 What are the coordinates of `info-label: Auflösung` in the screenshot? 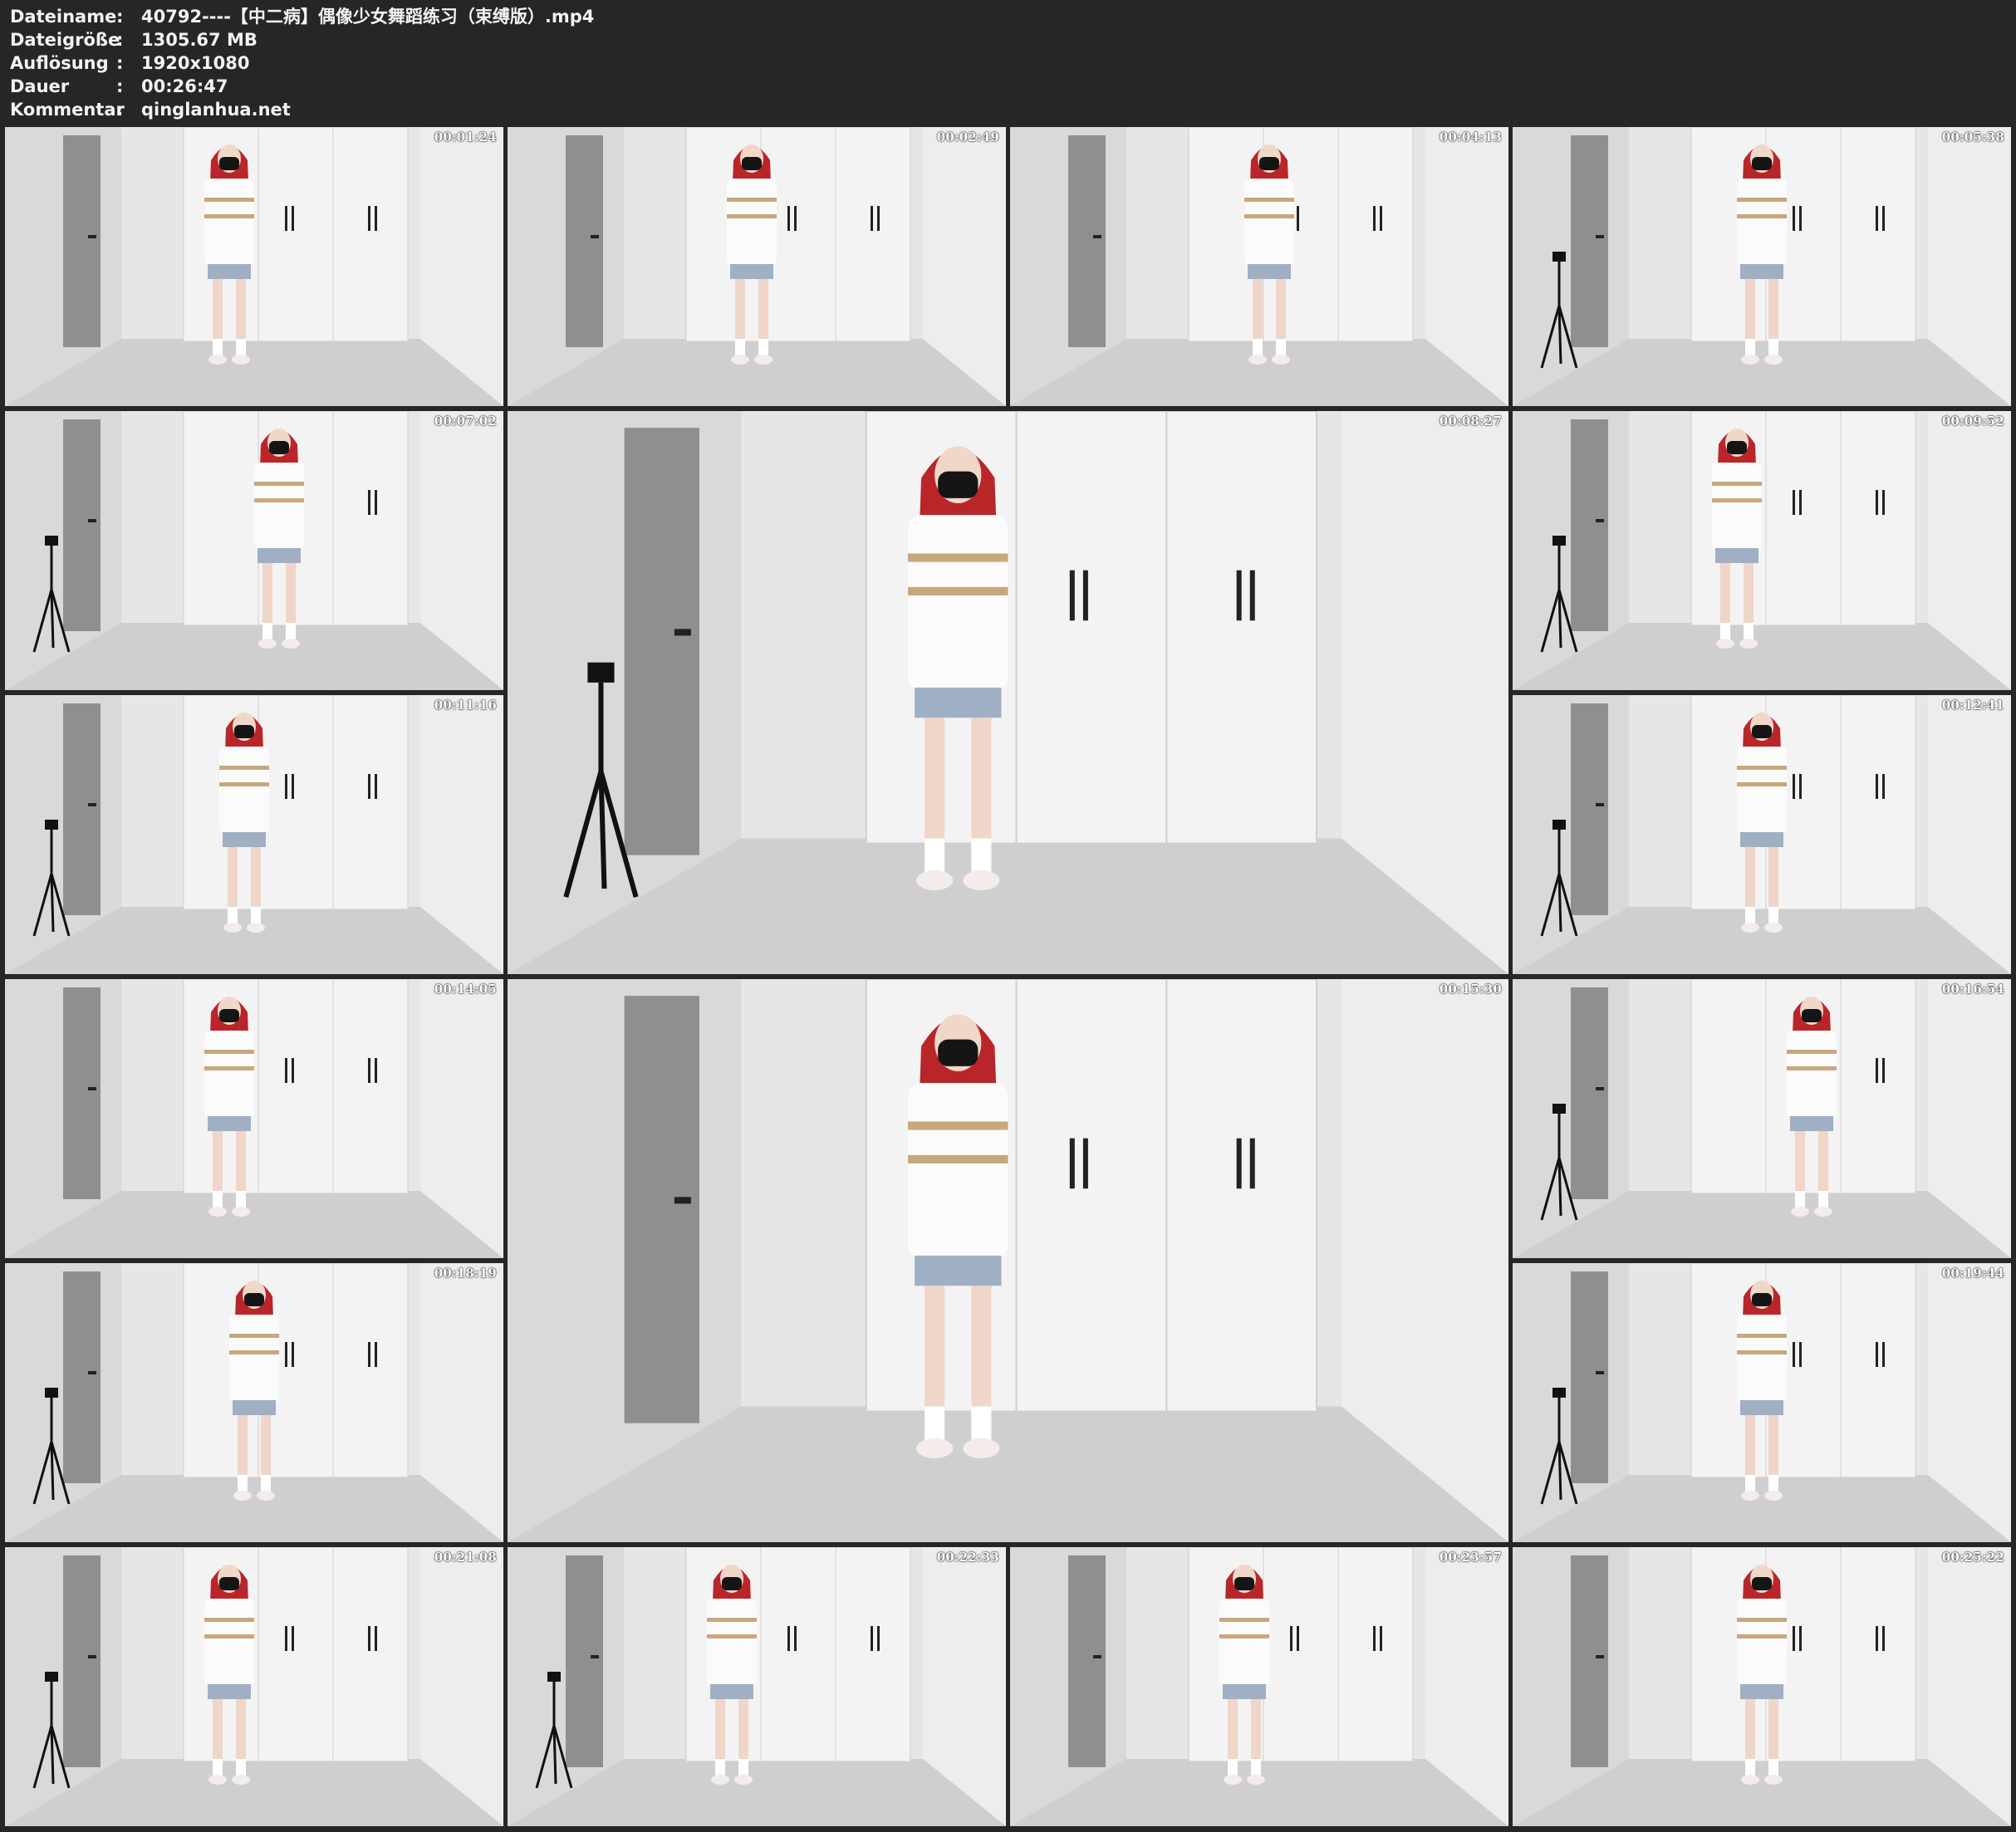 It's located at (60, 63).